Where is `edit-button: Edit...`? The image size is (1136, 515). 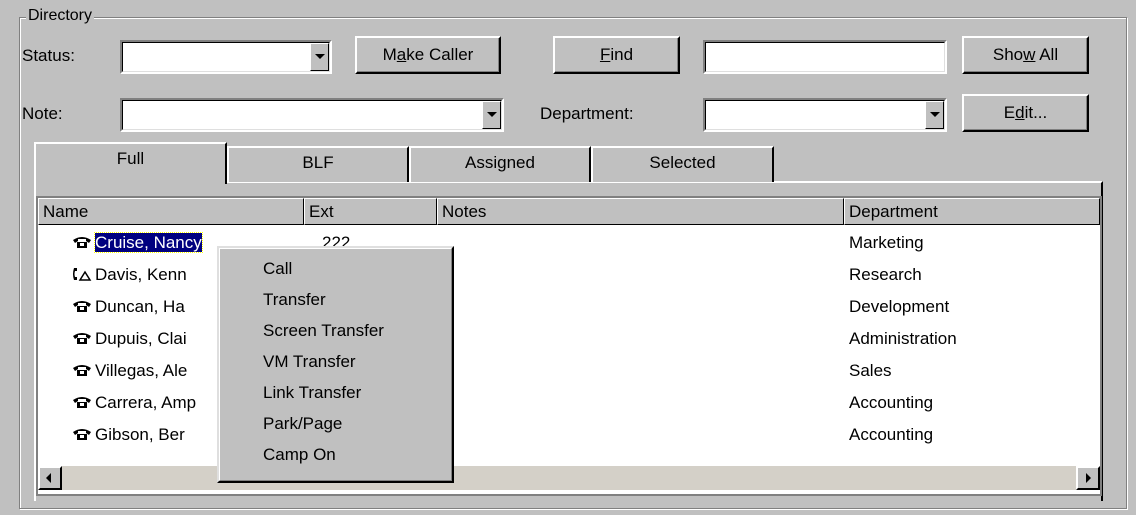
edit-button: Edit... is located at coordinates (1025, 113).